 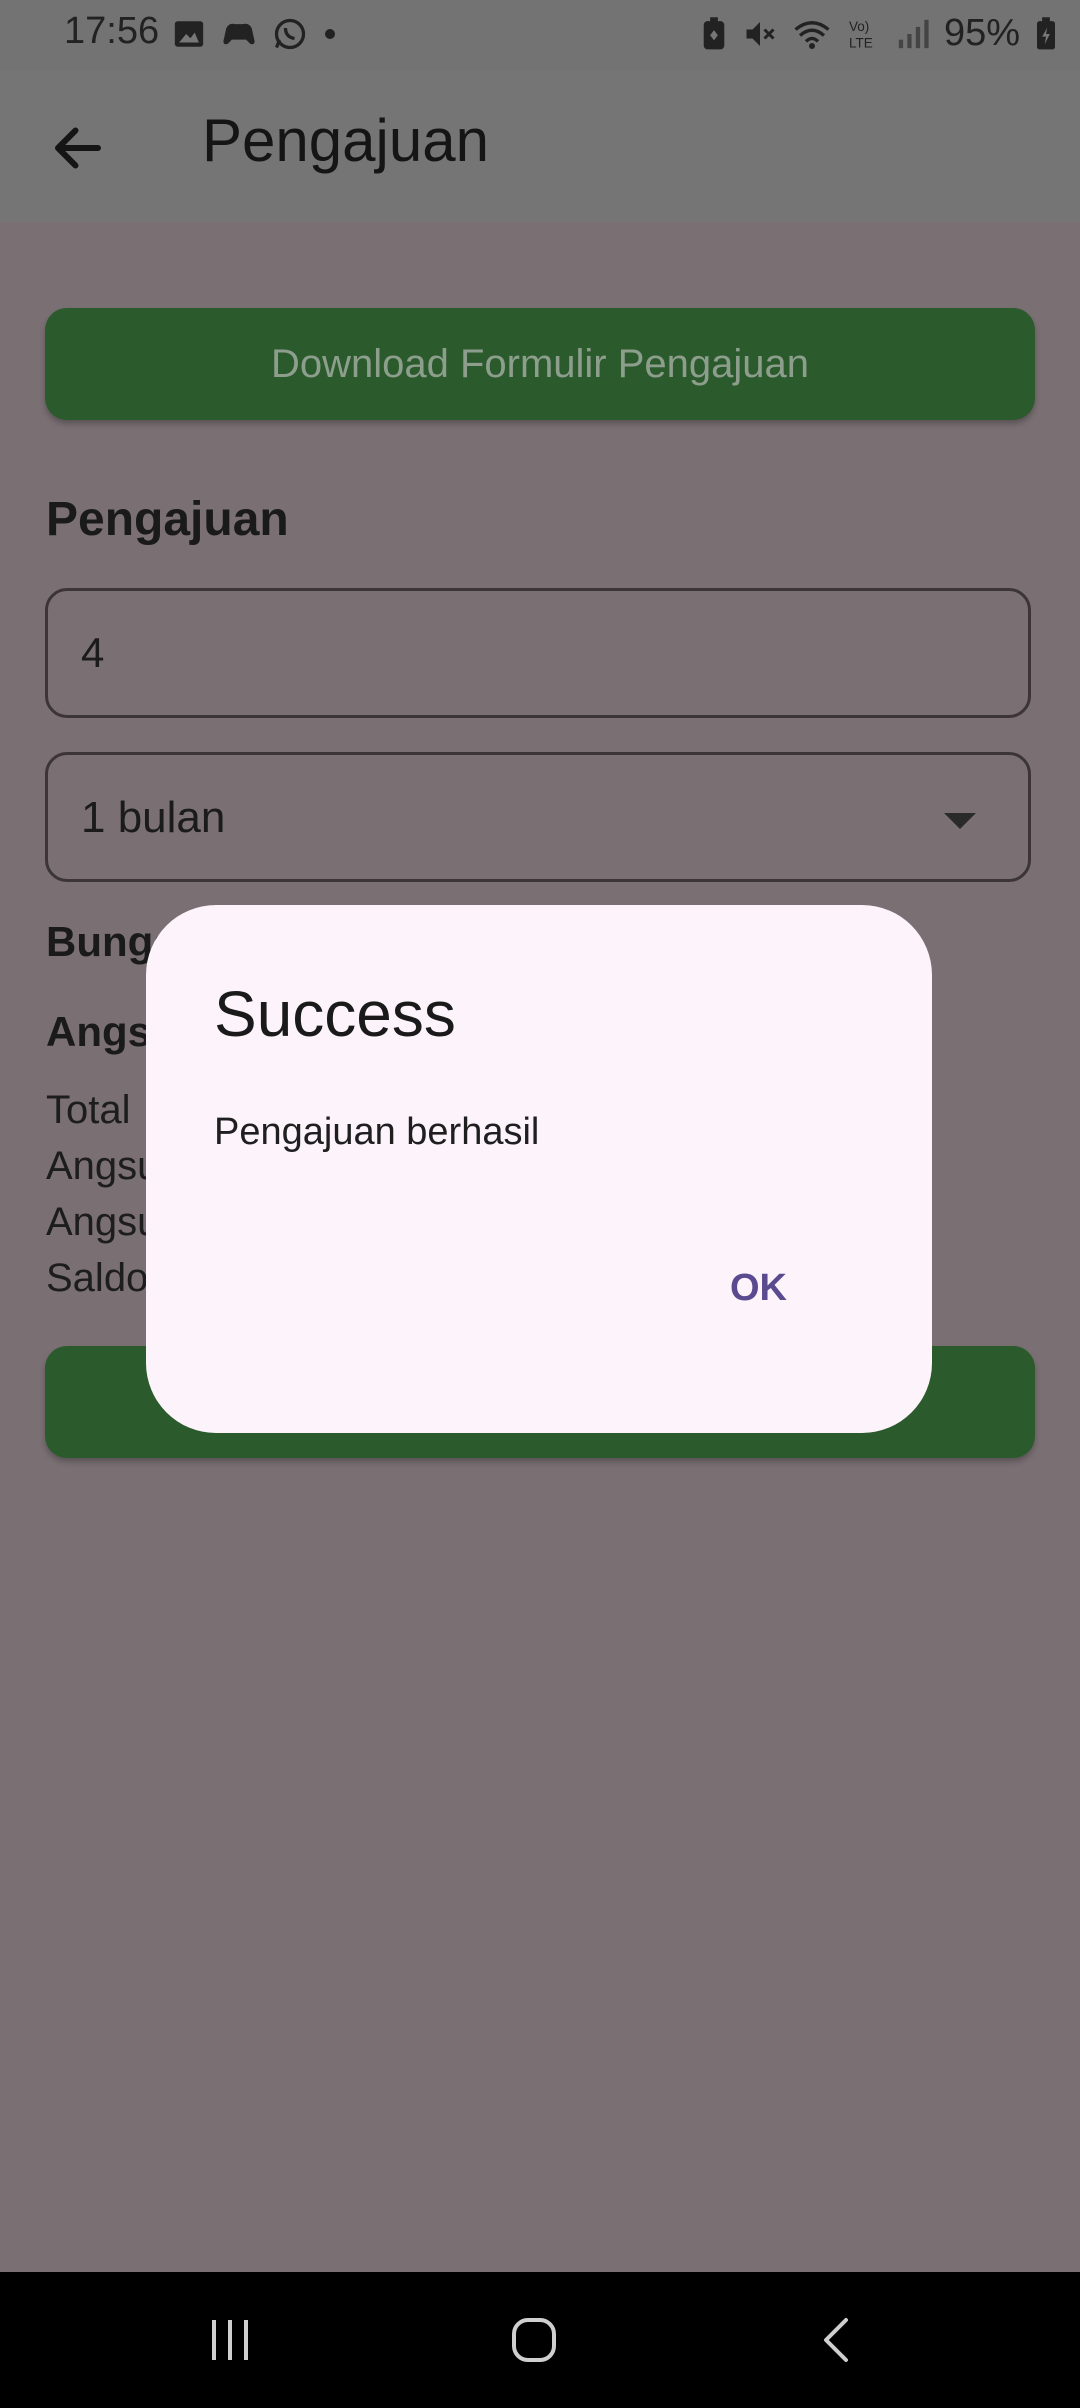 I want to click on dialog-title: Success, so click(x=335, y=1014).